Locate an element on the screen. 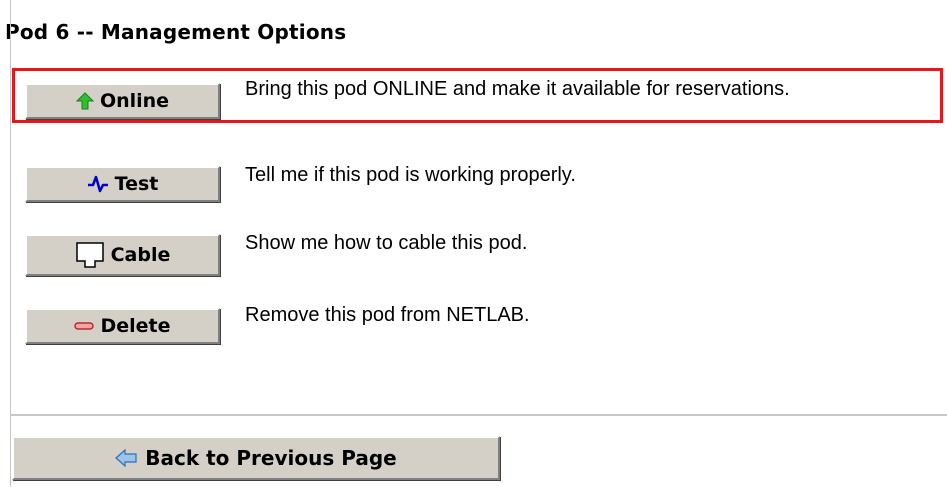  page-title: Pod 6 -- Management Options is located at coordinates (176, 32).